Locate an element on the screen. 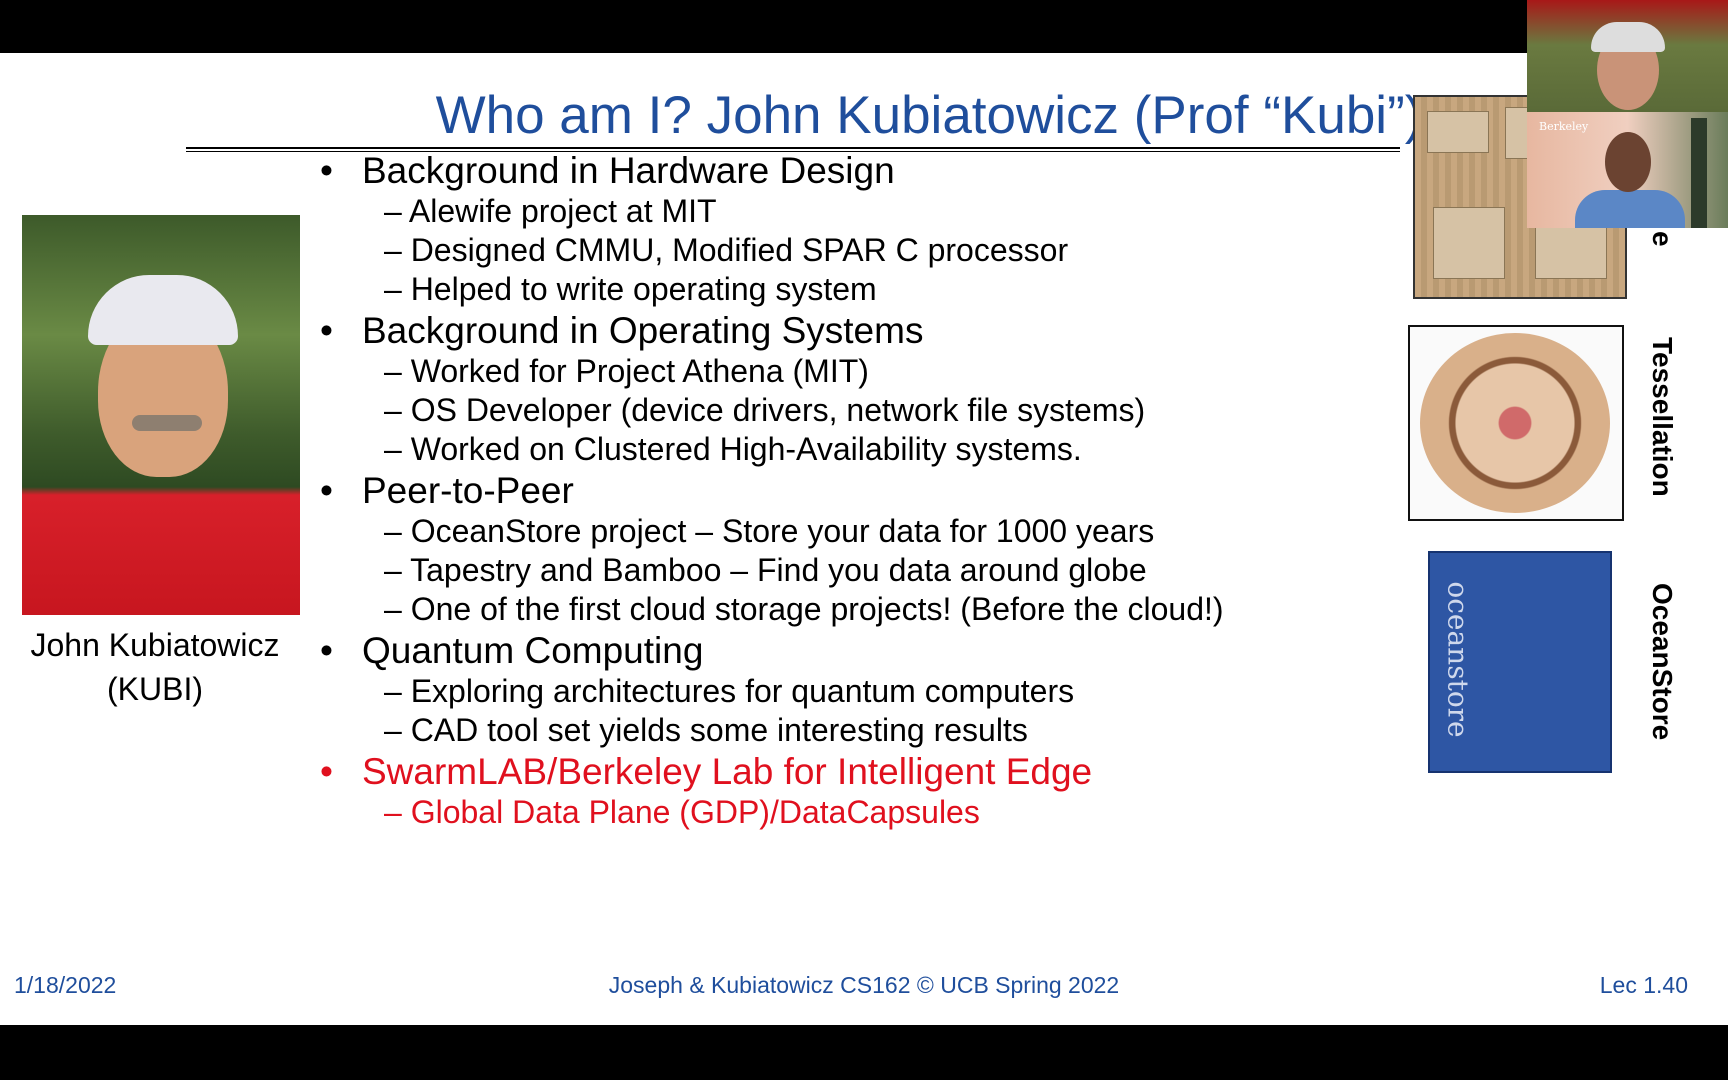  bullet-label: Background in Hardware Design is located at coordinates (628, 170).